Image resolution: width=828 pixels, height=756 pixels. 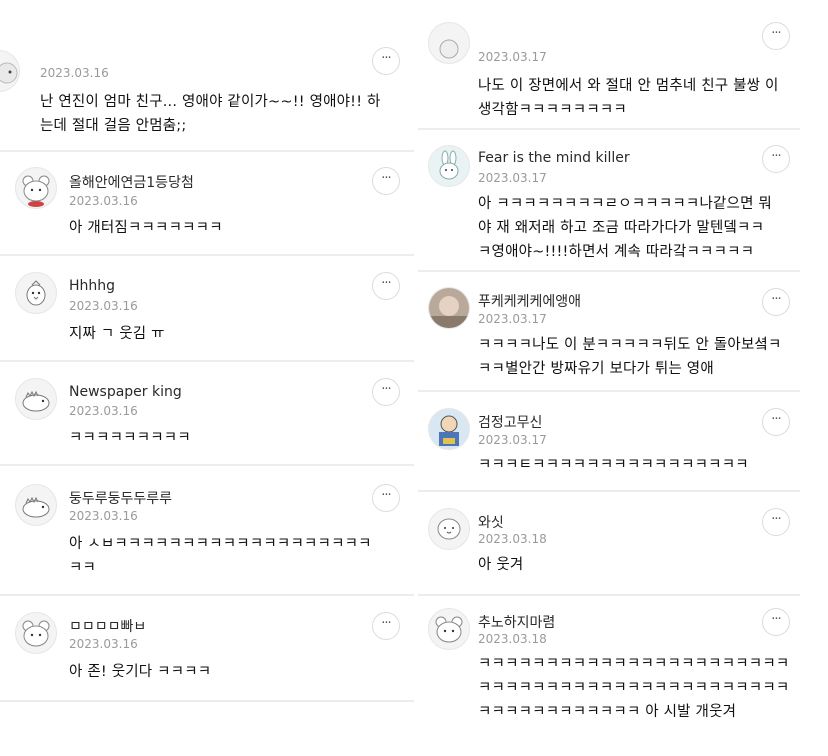 I want to click on comment-text: 지짜 ㄱ 웃김 ㅠ, so click(x=117, y=334).